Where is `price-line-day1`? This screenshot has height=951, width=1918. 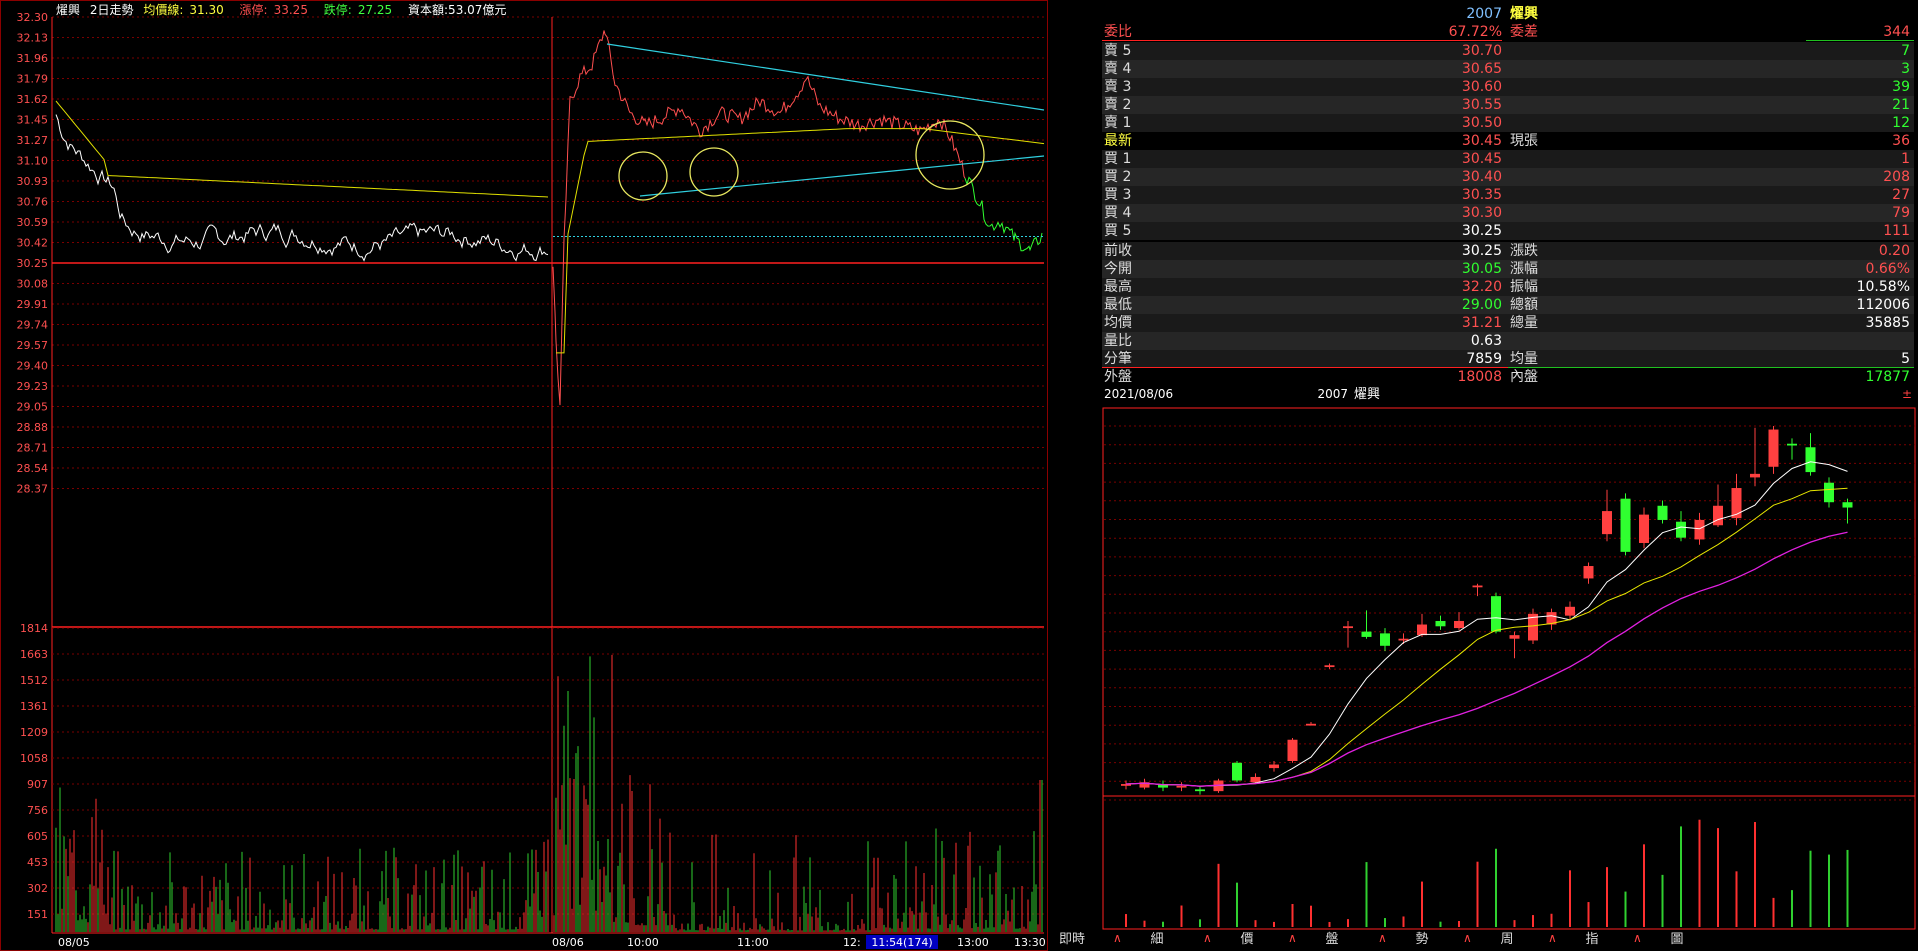
price-line-day1 is located at coordinates (302, 188).